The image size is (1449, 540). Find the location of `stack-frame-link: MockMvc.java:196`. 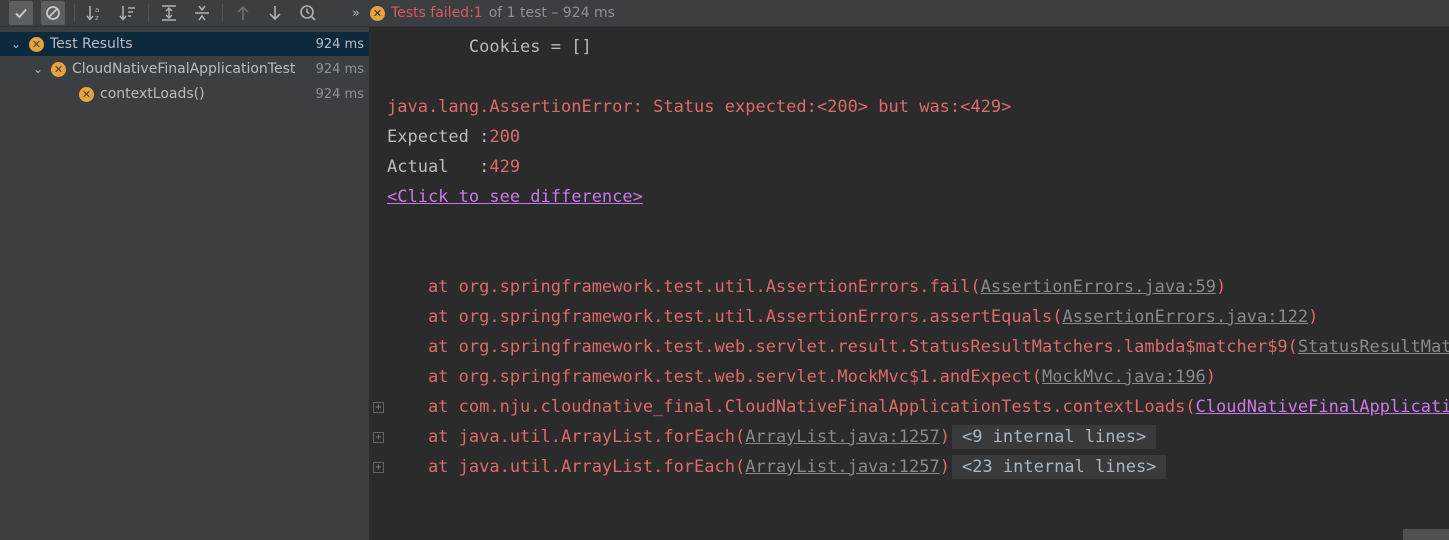

stack-frame-link: MockMvc.java:196 is located at coordinates (1124, 377).